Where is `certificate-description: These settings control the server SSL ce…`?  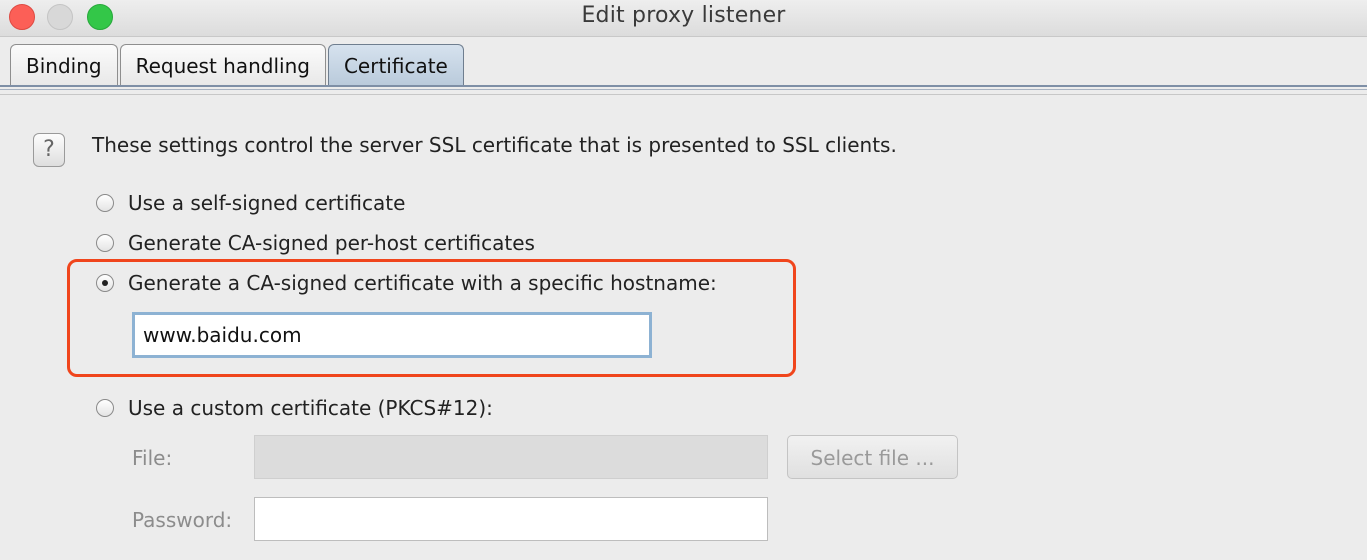 certificate-description: These settings control the server SSL ce… is located at coordinates (494, 145).